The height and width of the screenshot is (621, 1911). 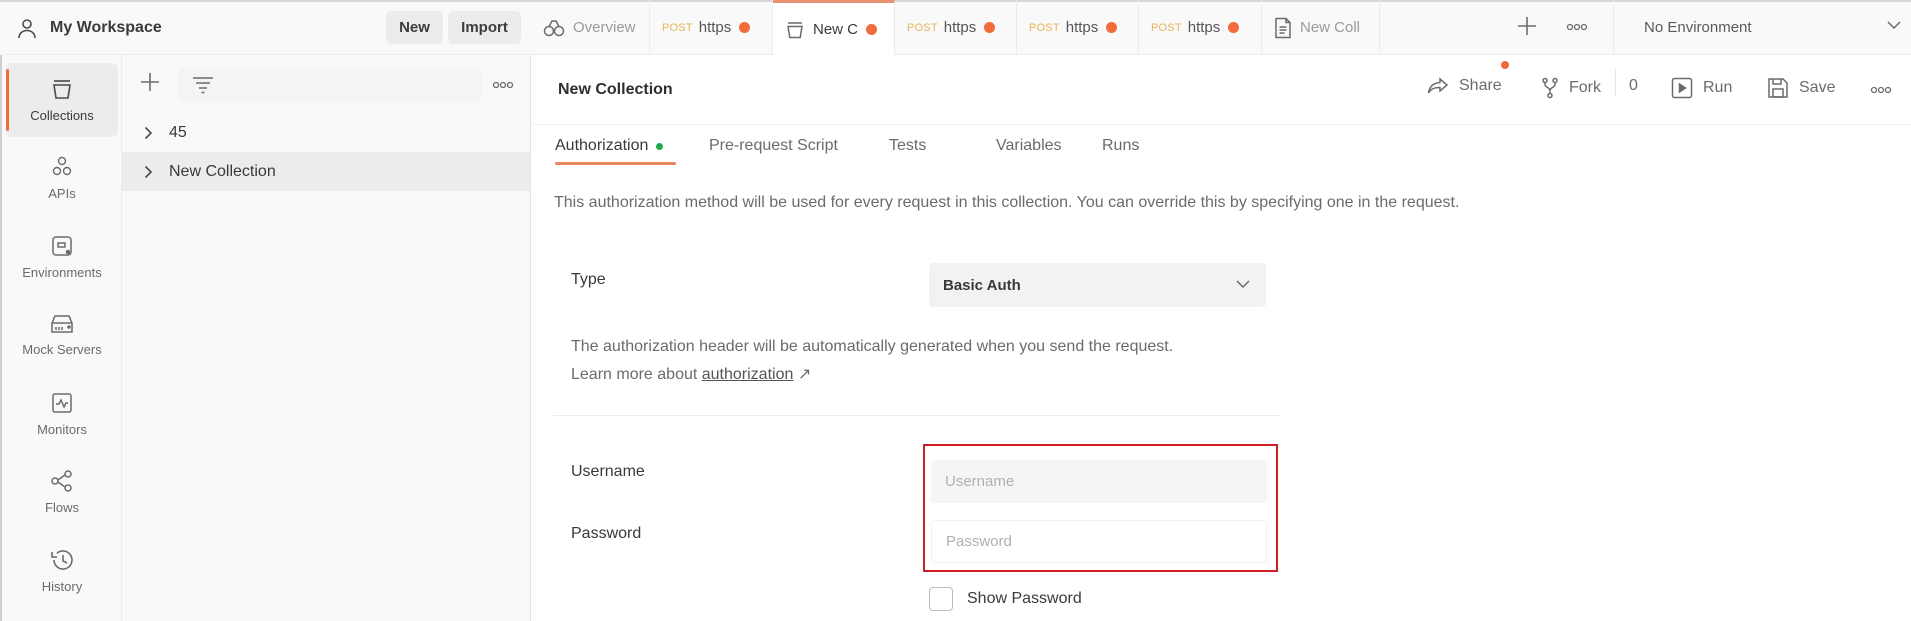 What do you see at coordinates (615, 90) in the screenshot?
I see `collection-title: New Collection` at bounding box center [615, 90].